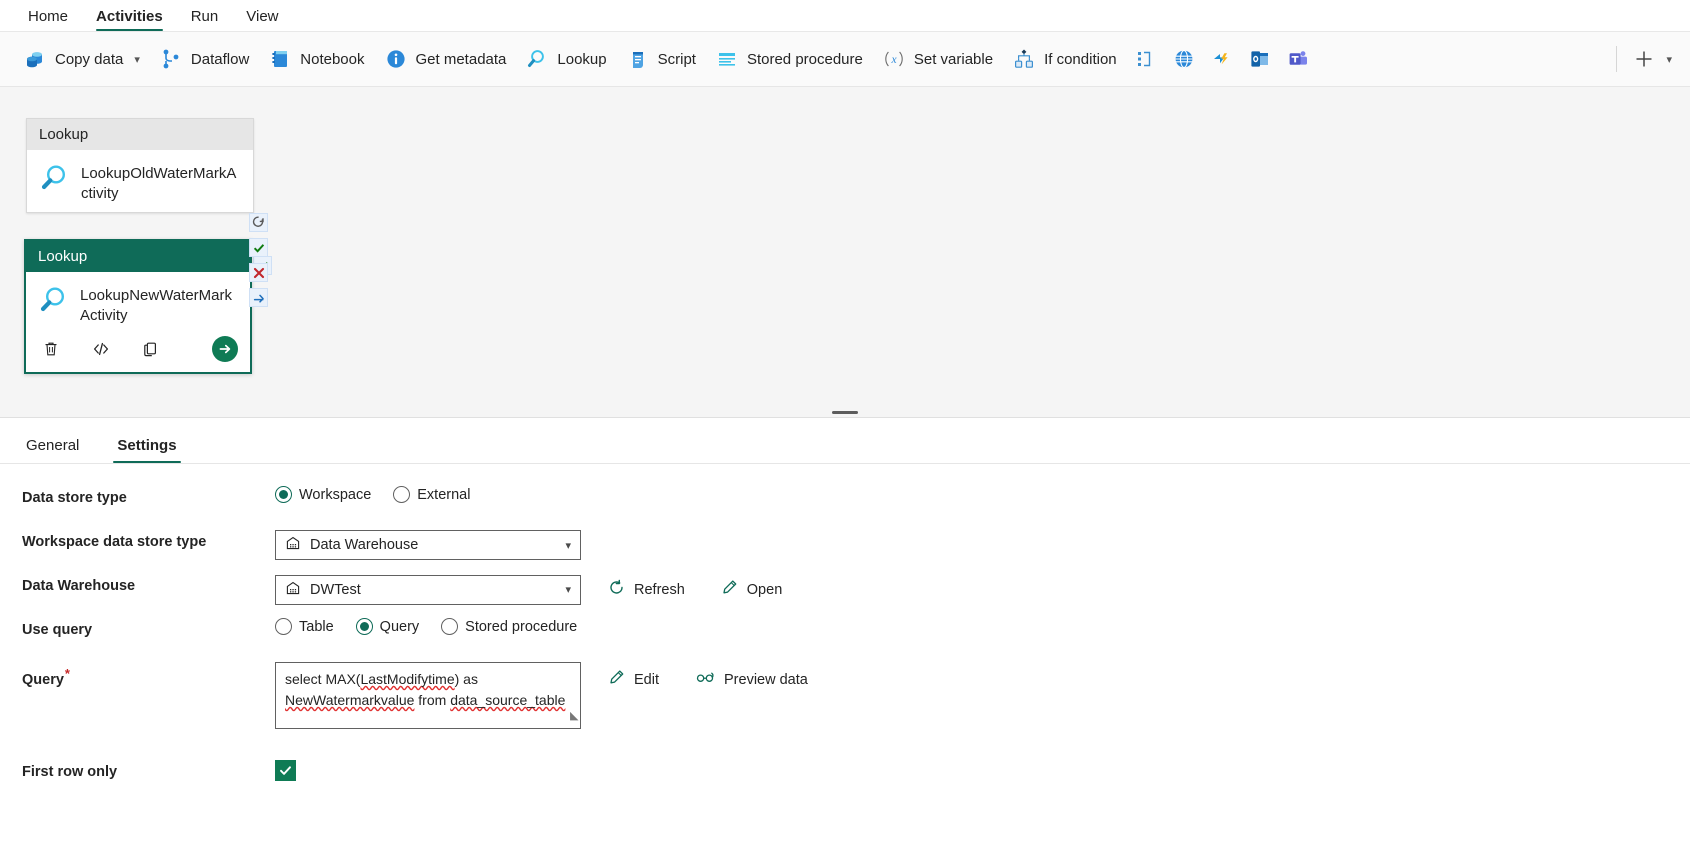 This screenshot has height=847, width=1690. What do you see at coordinates (323, 679) in the screenshot?
I see `query-token: select MAX(` at bounding box center [323, 679].